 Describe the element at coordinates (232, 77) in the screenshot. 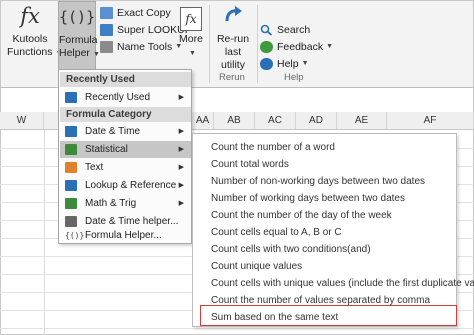

I see `rerun-group-label: Rerun` at that location.